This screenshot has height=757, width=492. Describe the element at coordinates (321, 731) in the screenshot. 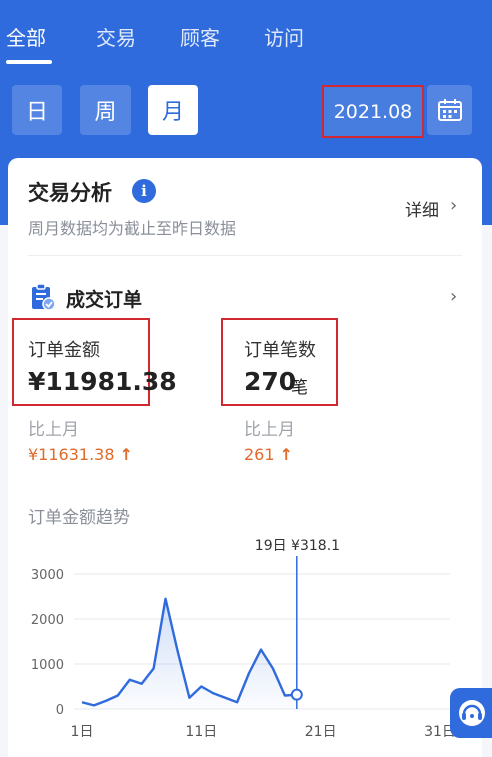

I see `x-tick-label: 21日` at that location.